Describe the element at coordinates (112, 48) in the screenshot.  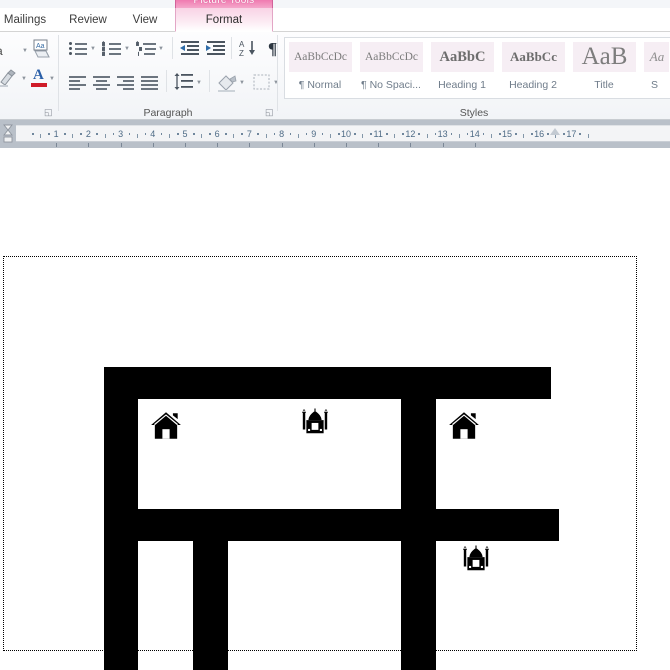
I see `numbering-button: 1 2 3` at that location.